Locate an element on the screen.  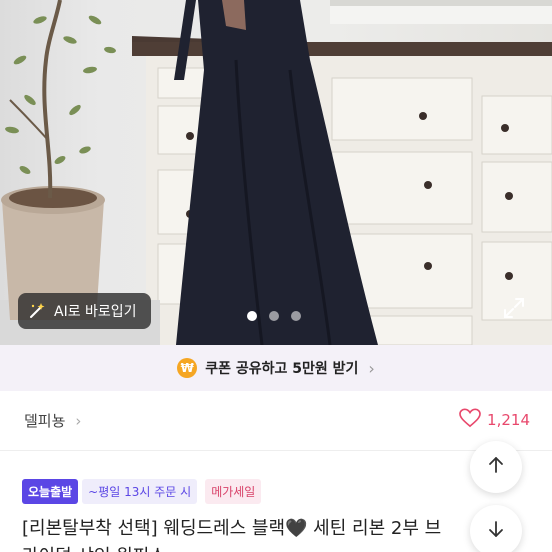
scroll-up-button is located at coordinates (496, 467).